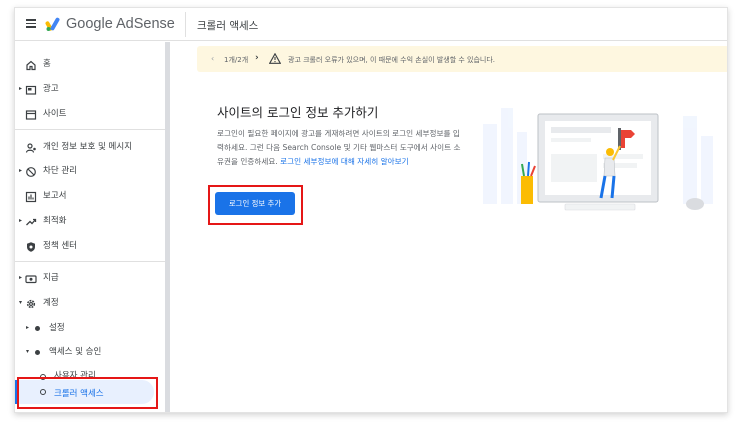 The image size is (740, 427). I want to click on sidebar-item-label: 개인 정보 보호 및 메시지, so click(88, 147).